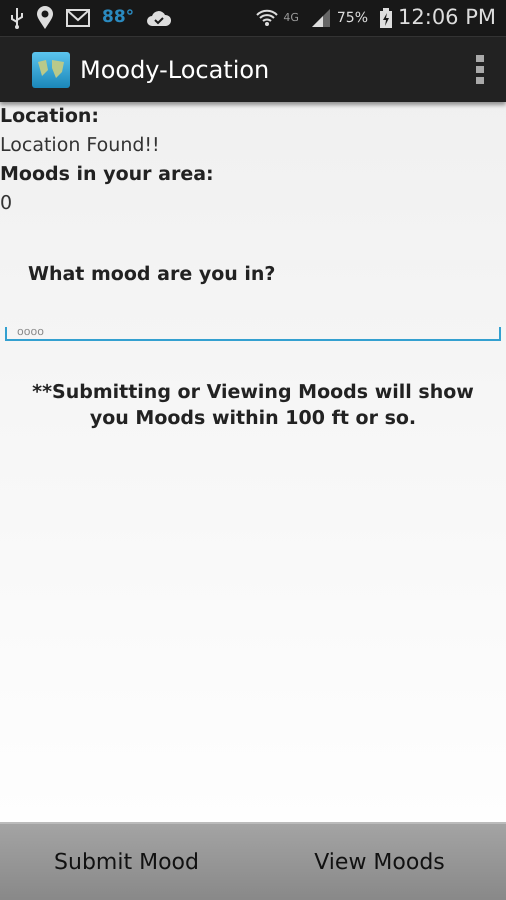  What do you see at coordinates (253, 334) in the screenshot?
I see `mood-input-field: oooo` at bounding box center [253, 334].